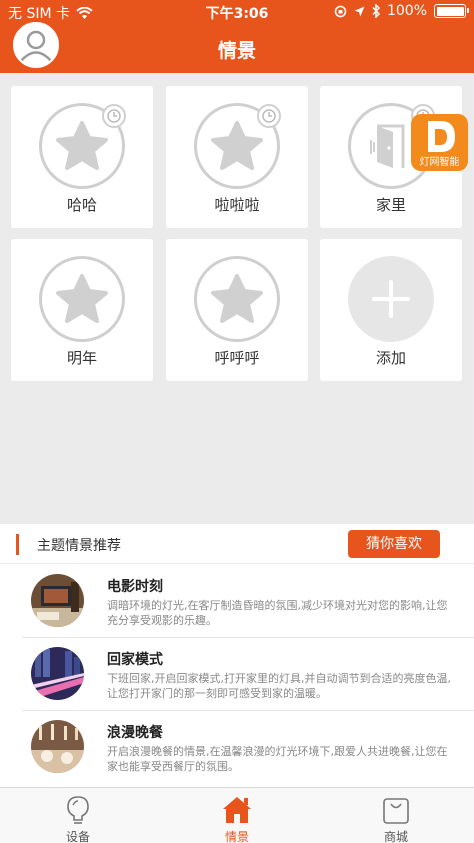  Describe the element at coordinates (387, 146) in the screenshot. I see `door-icon` at that location.